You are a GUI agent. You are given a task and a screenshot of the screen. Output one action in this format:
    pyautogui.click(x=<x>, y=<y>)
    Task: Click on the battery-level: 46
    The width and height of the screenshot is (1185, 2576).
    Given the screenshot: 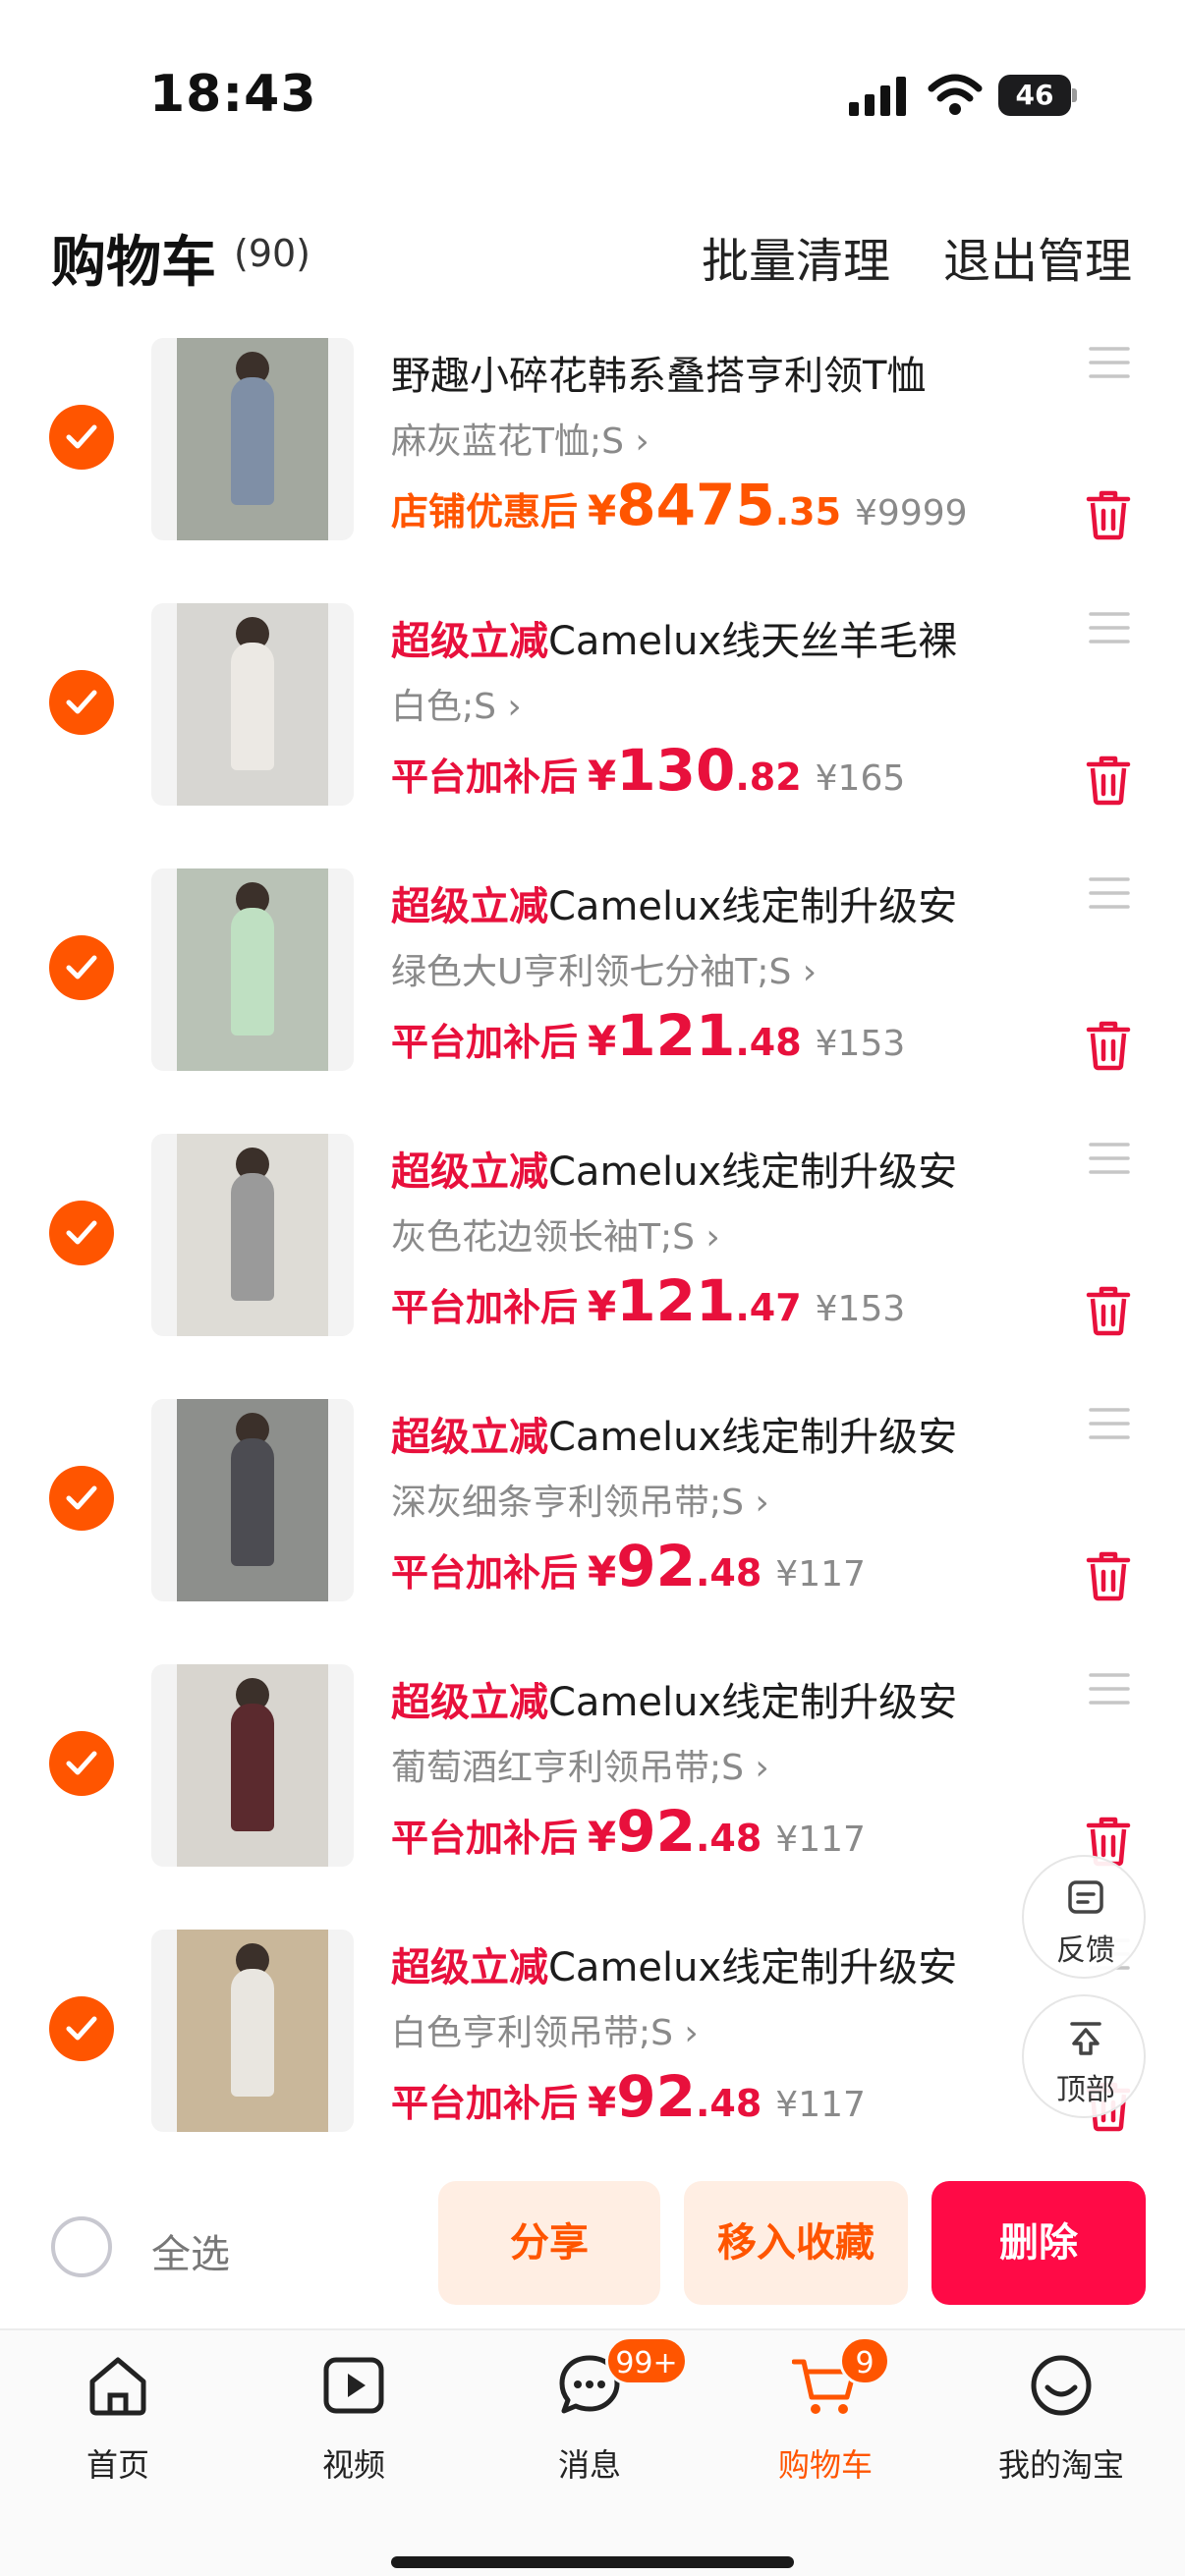 What is the action you would take?
    pyautogui.click(x=1034, y=95)
    